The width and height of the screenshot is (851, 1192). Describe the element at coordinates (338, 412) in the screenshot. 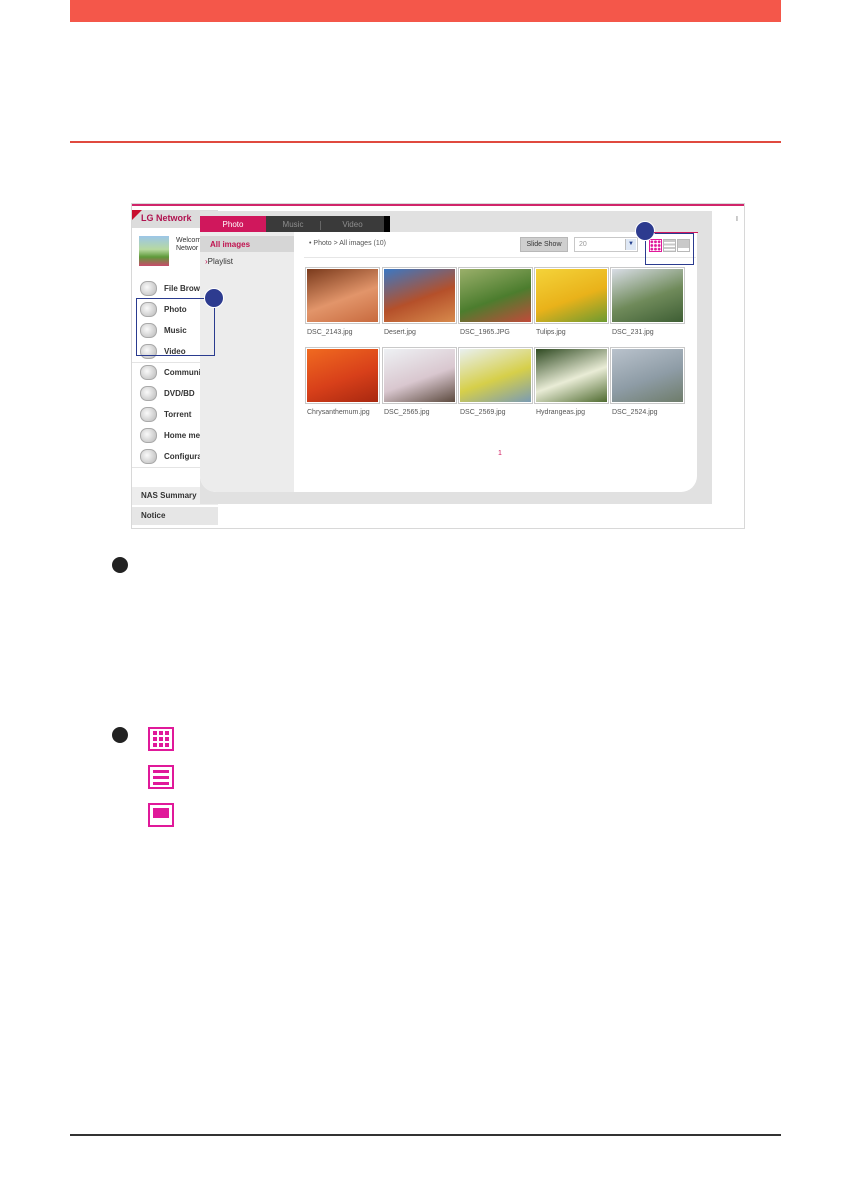

I see `photo-caption: Chrysanthemum.jpg` at that location.